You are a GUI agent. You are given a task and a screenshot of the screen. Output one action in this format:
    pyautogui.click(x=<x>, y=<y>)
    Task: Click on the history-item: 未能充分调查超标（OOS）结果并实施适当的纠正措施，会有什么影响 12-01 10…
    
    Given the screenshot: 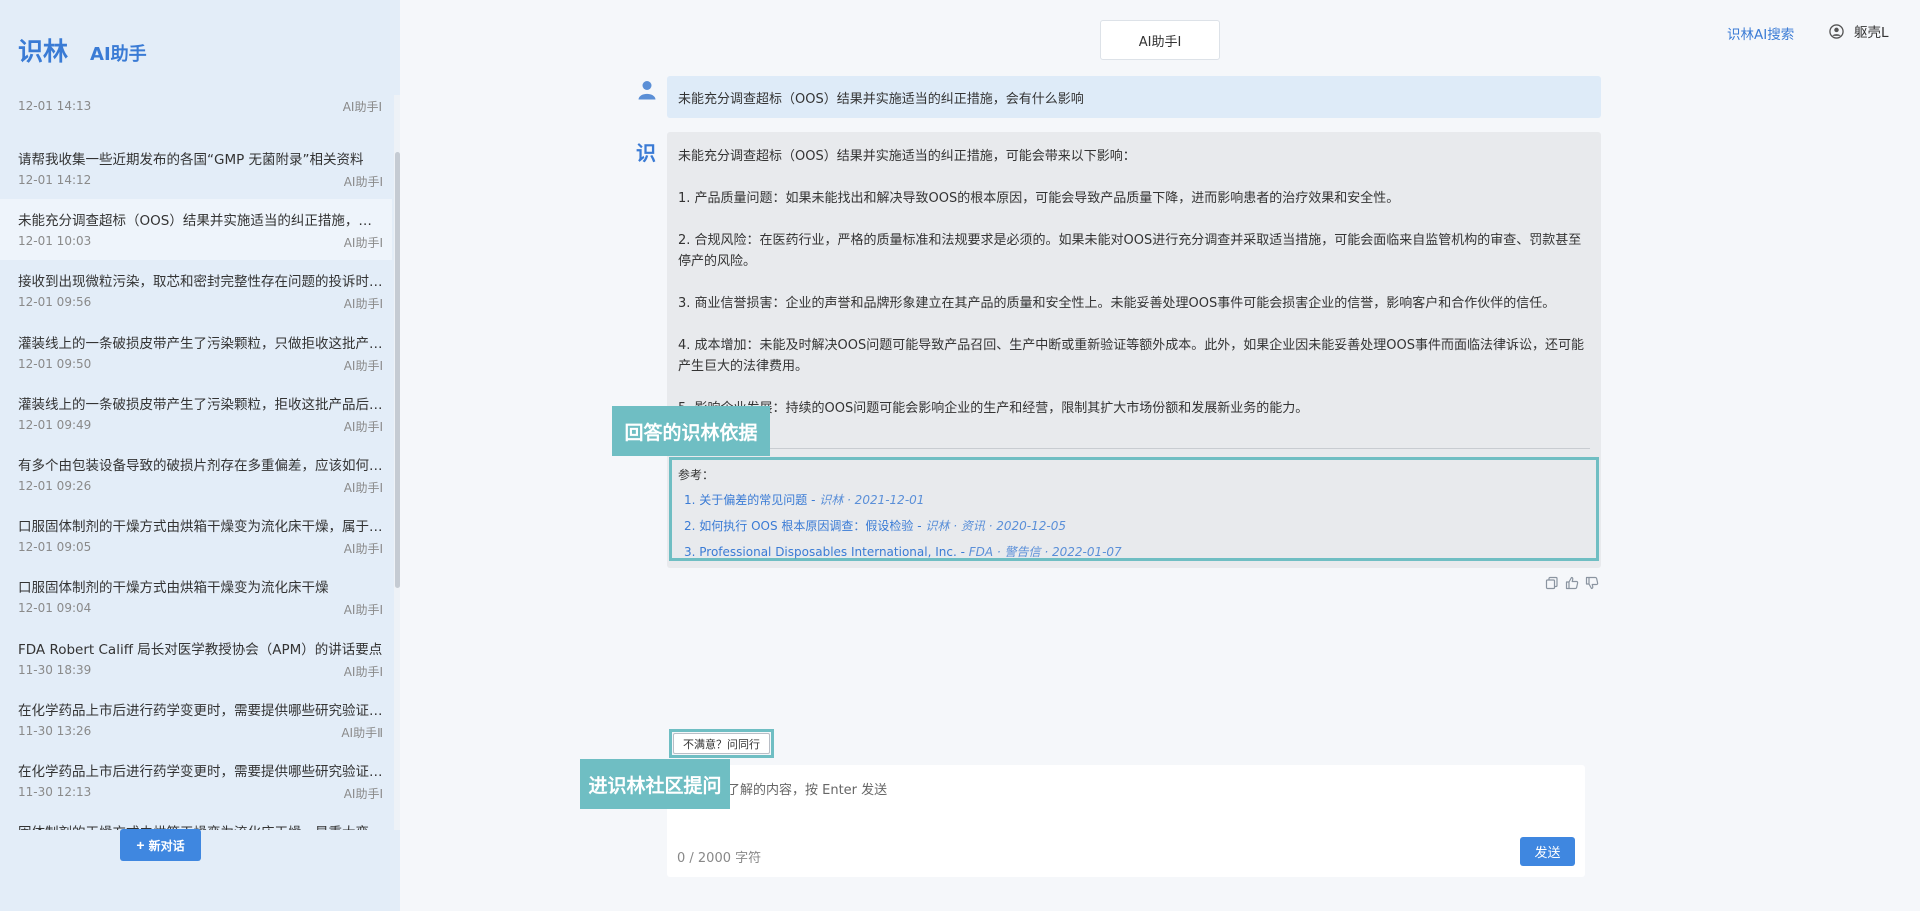 What is the action you would take?
    pyautogui.click(x=196, y=230)
    